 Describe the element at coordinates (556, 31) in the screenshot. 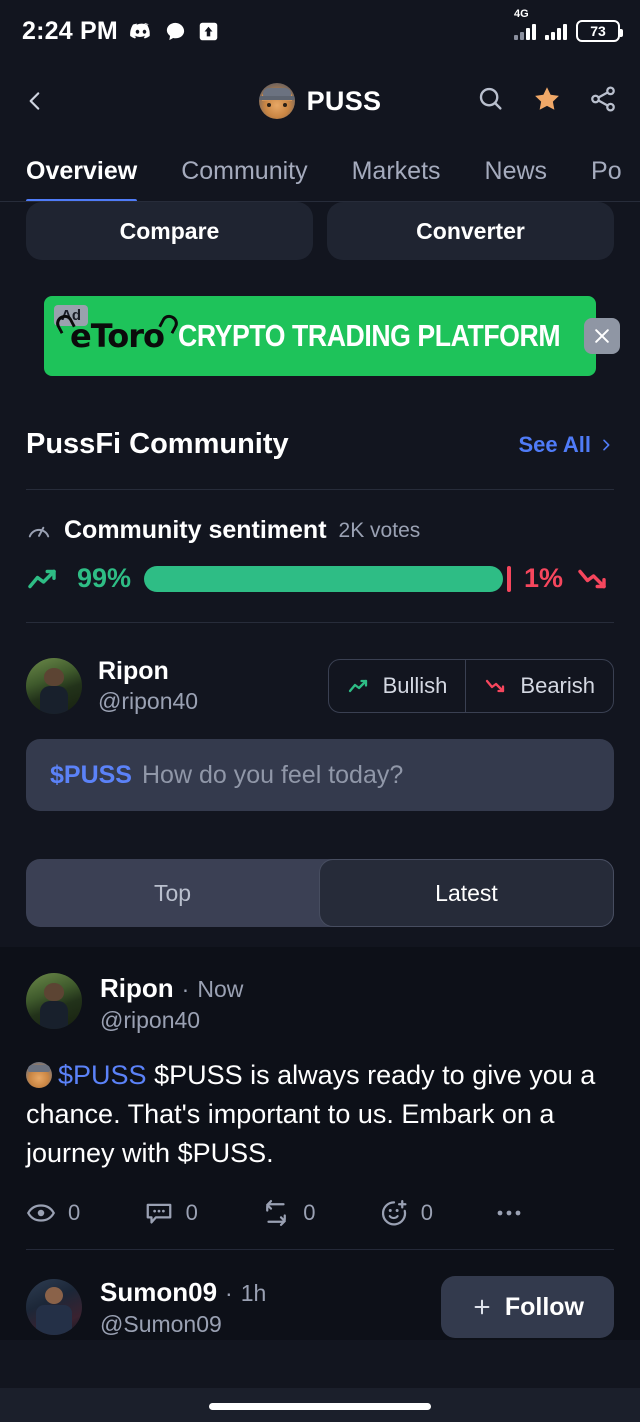

I see `signal-bars-icon` at that location.